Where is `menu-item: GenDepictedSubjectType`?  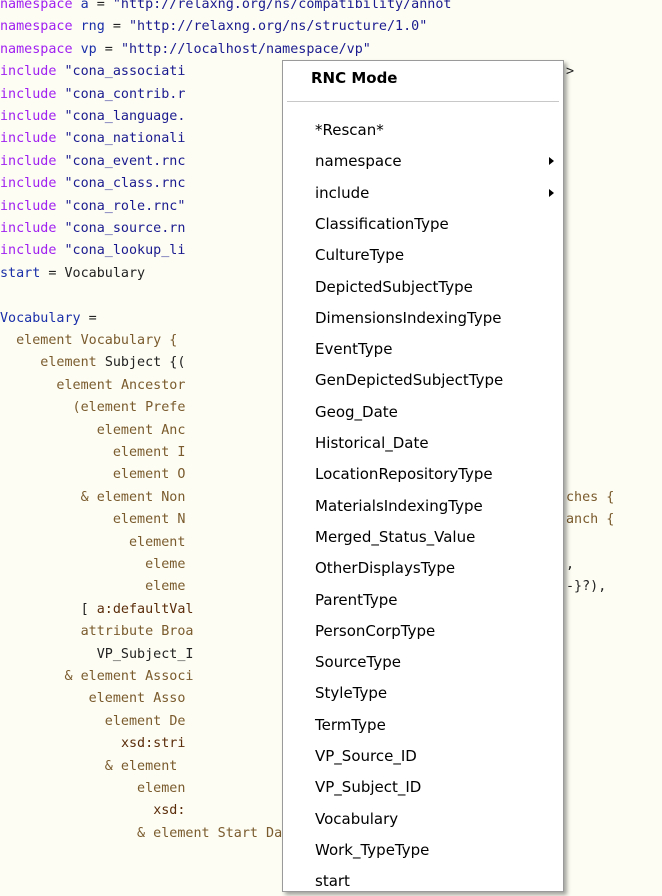 menu-item: GenDepictedSubjectType is located at coordinates (423, 380).